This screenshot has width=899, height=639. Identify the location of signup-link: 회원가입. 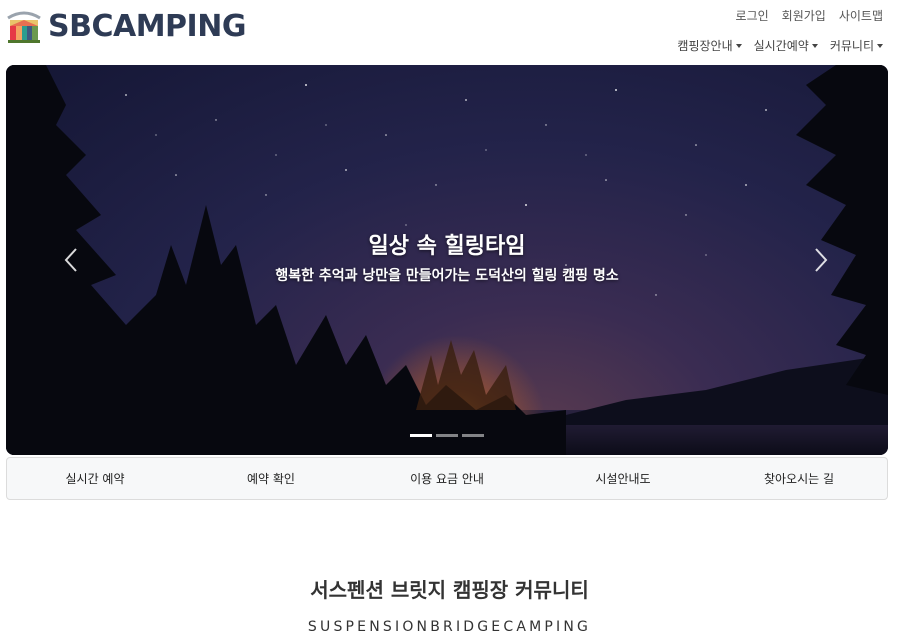
(804, 15).